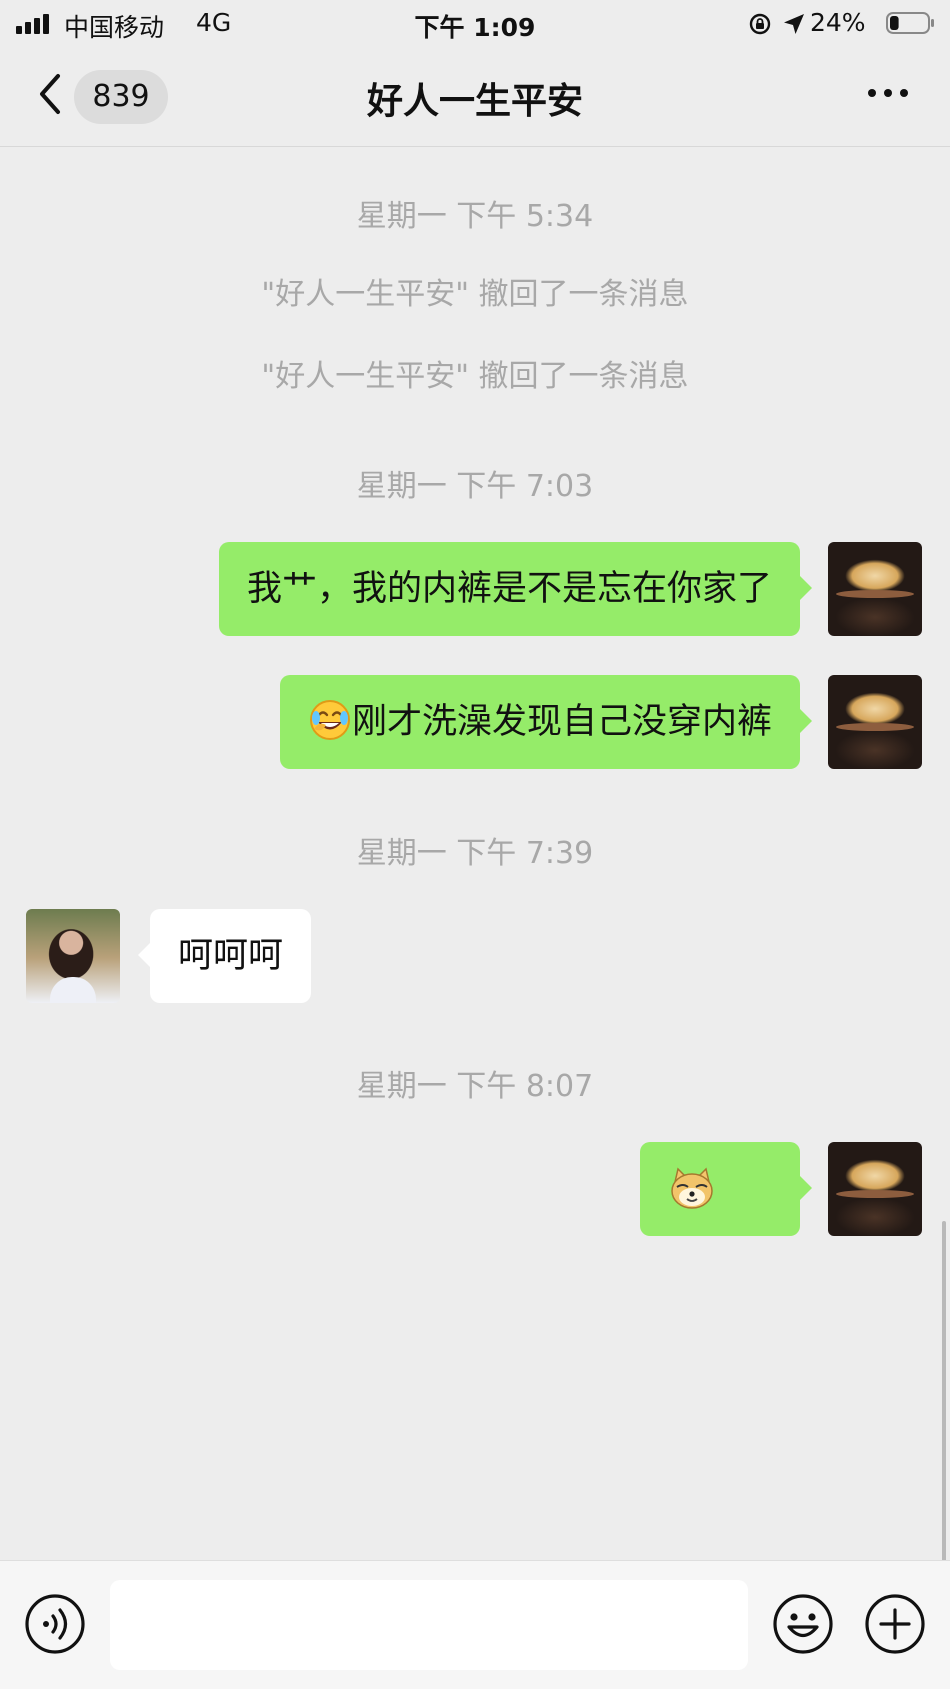 This screenshot has height=1689, width=950. Describe the element at coordinates (429, 1625) in the screenshot. I see `message-input` at that location.